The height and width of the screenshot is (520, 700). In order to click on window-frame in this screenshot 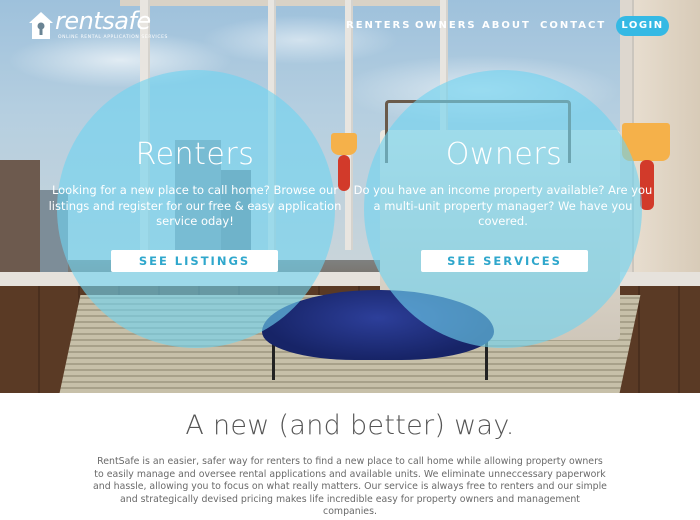, I will do `click(349, 125)`.